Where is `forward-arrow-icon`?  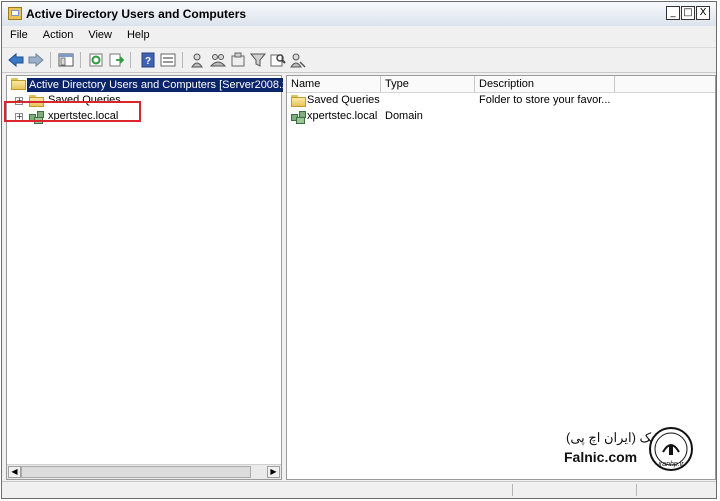
forward-arrow-icon is located at coordinates (36, 60).